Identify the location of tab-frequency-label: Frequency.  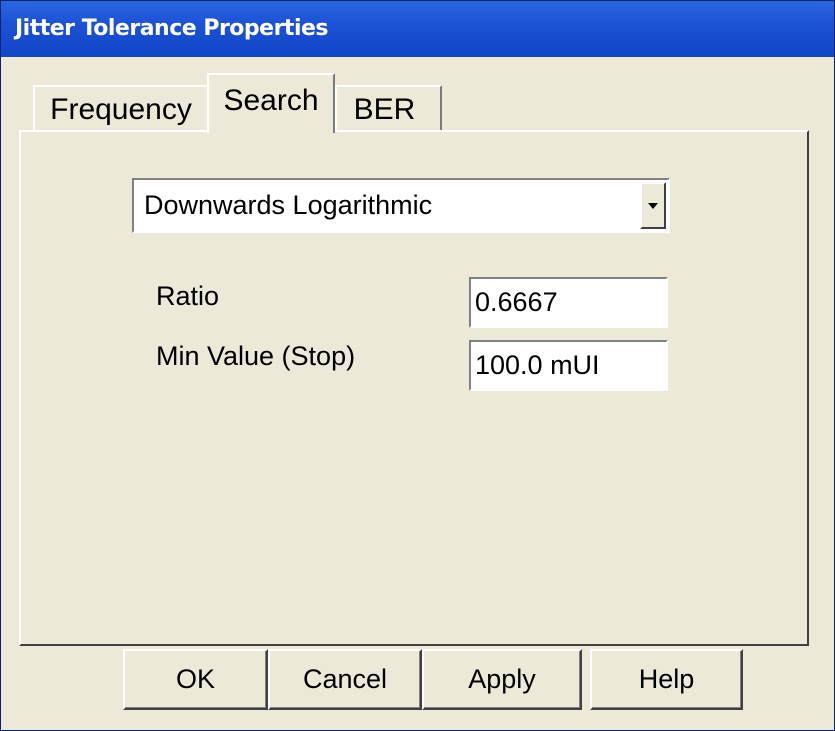
(121, 109).